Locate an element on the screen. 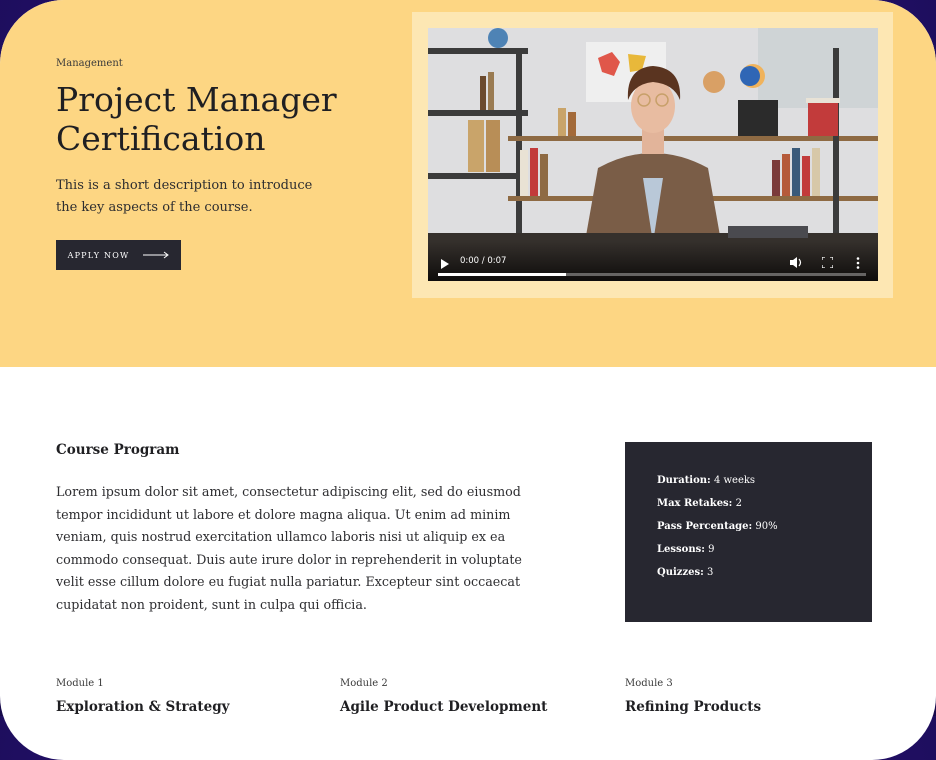 The image size is (936, 760). fullscreen-icon is located at coordinates (827, 262).